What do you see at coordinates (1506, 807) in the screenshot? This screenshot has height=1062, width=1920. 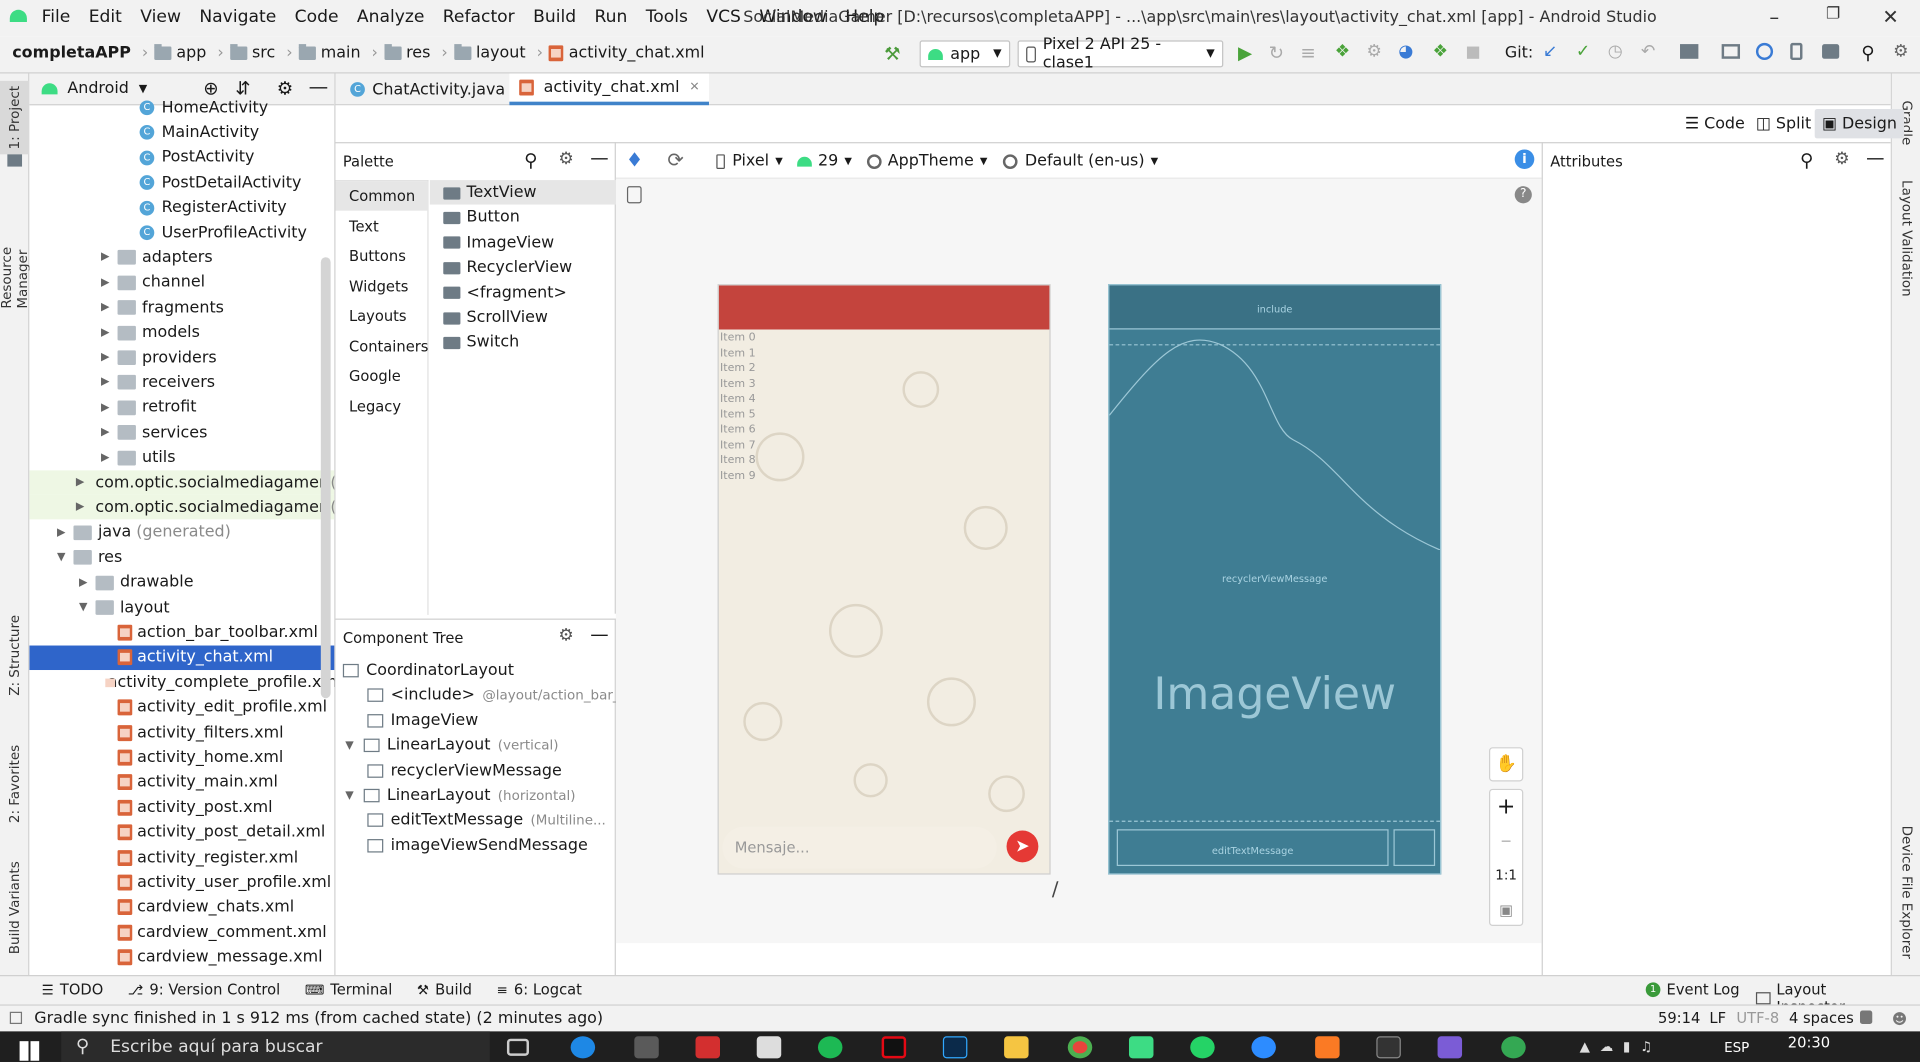 I see `zoom-in-button: +` at bounding box center [1506, 807].